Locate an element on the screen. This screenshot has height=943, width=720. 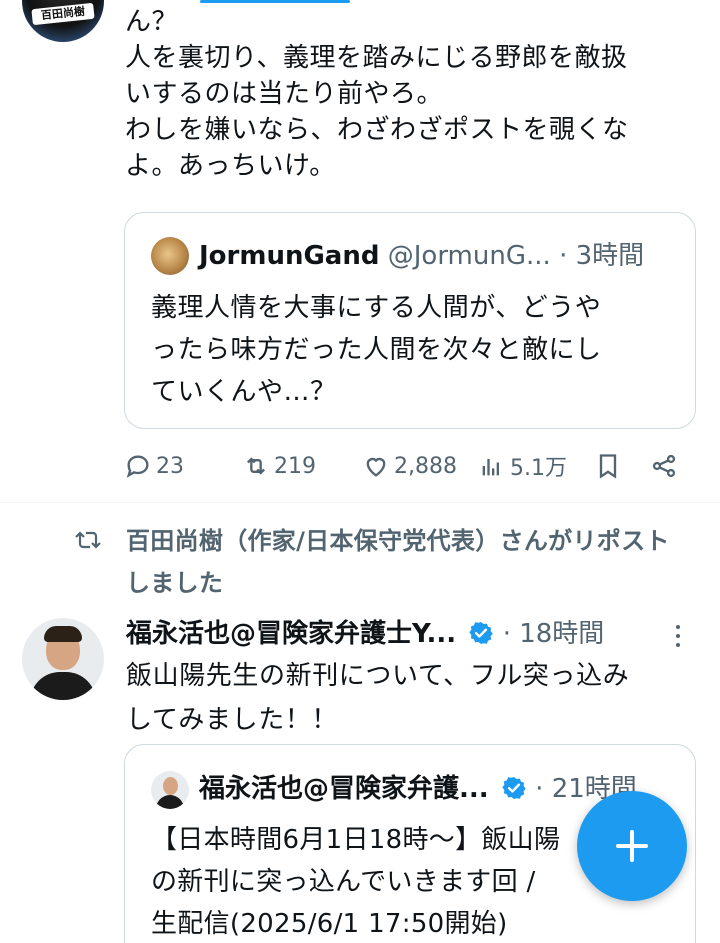
views-icon is located at coordinates (490, 467).